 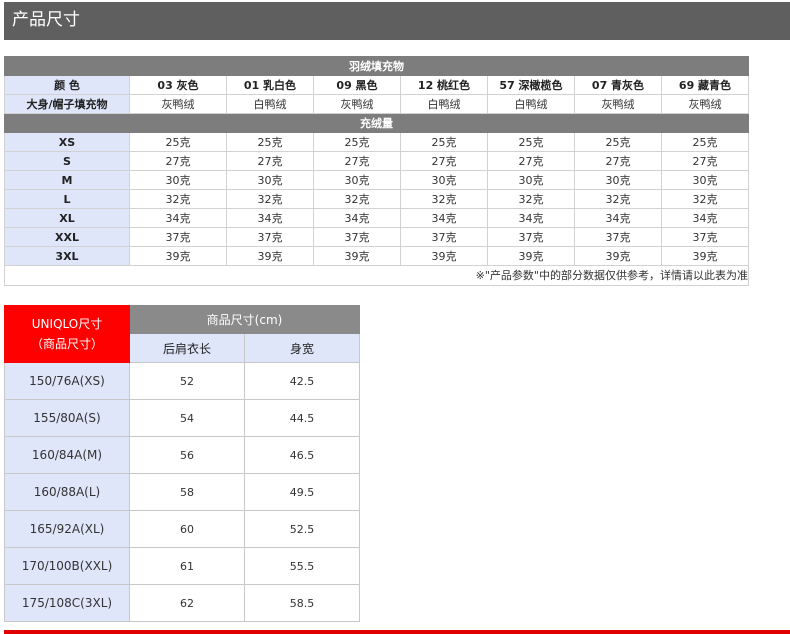 What do you see at coordinates (187, 603) in the screenshot?
I see `table-cell: 62` at bounding box center [187, 603].